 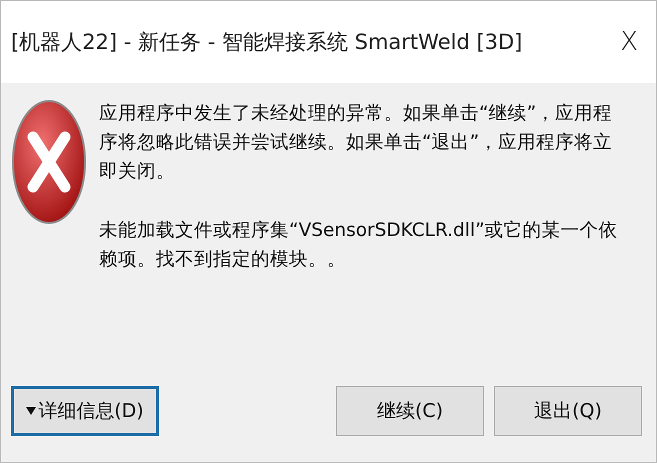 What do you see at coordinates (568, 411) in the screenshot?
I see `dialog-button: 退出(Q)` at bounding box center [568, 411].